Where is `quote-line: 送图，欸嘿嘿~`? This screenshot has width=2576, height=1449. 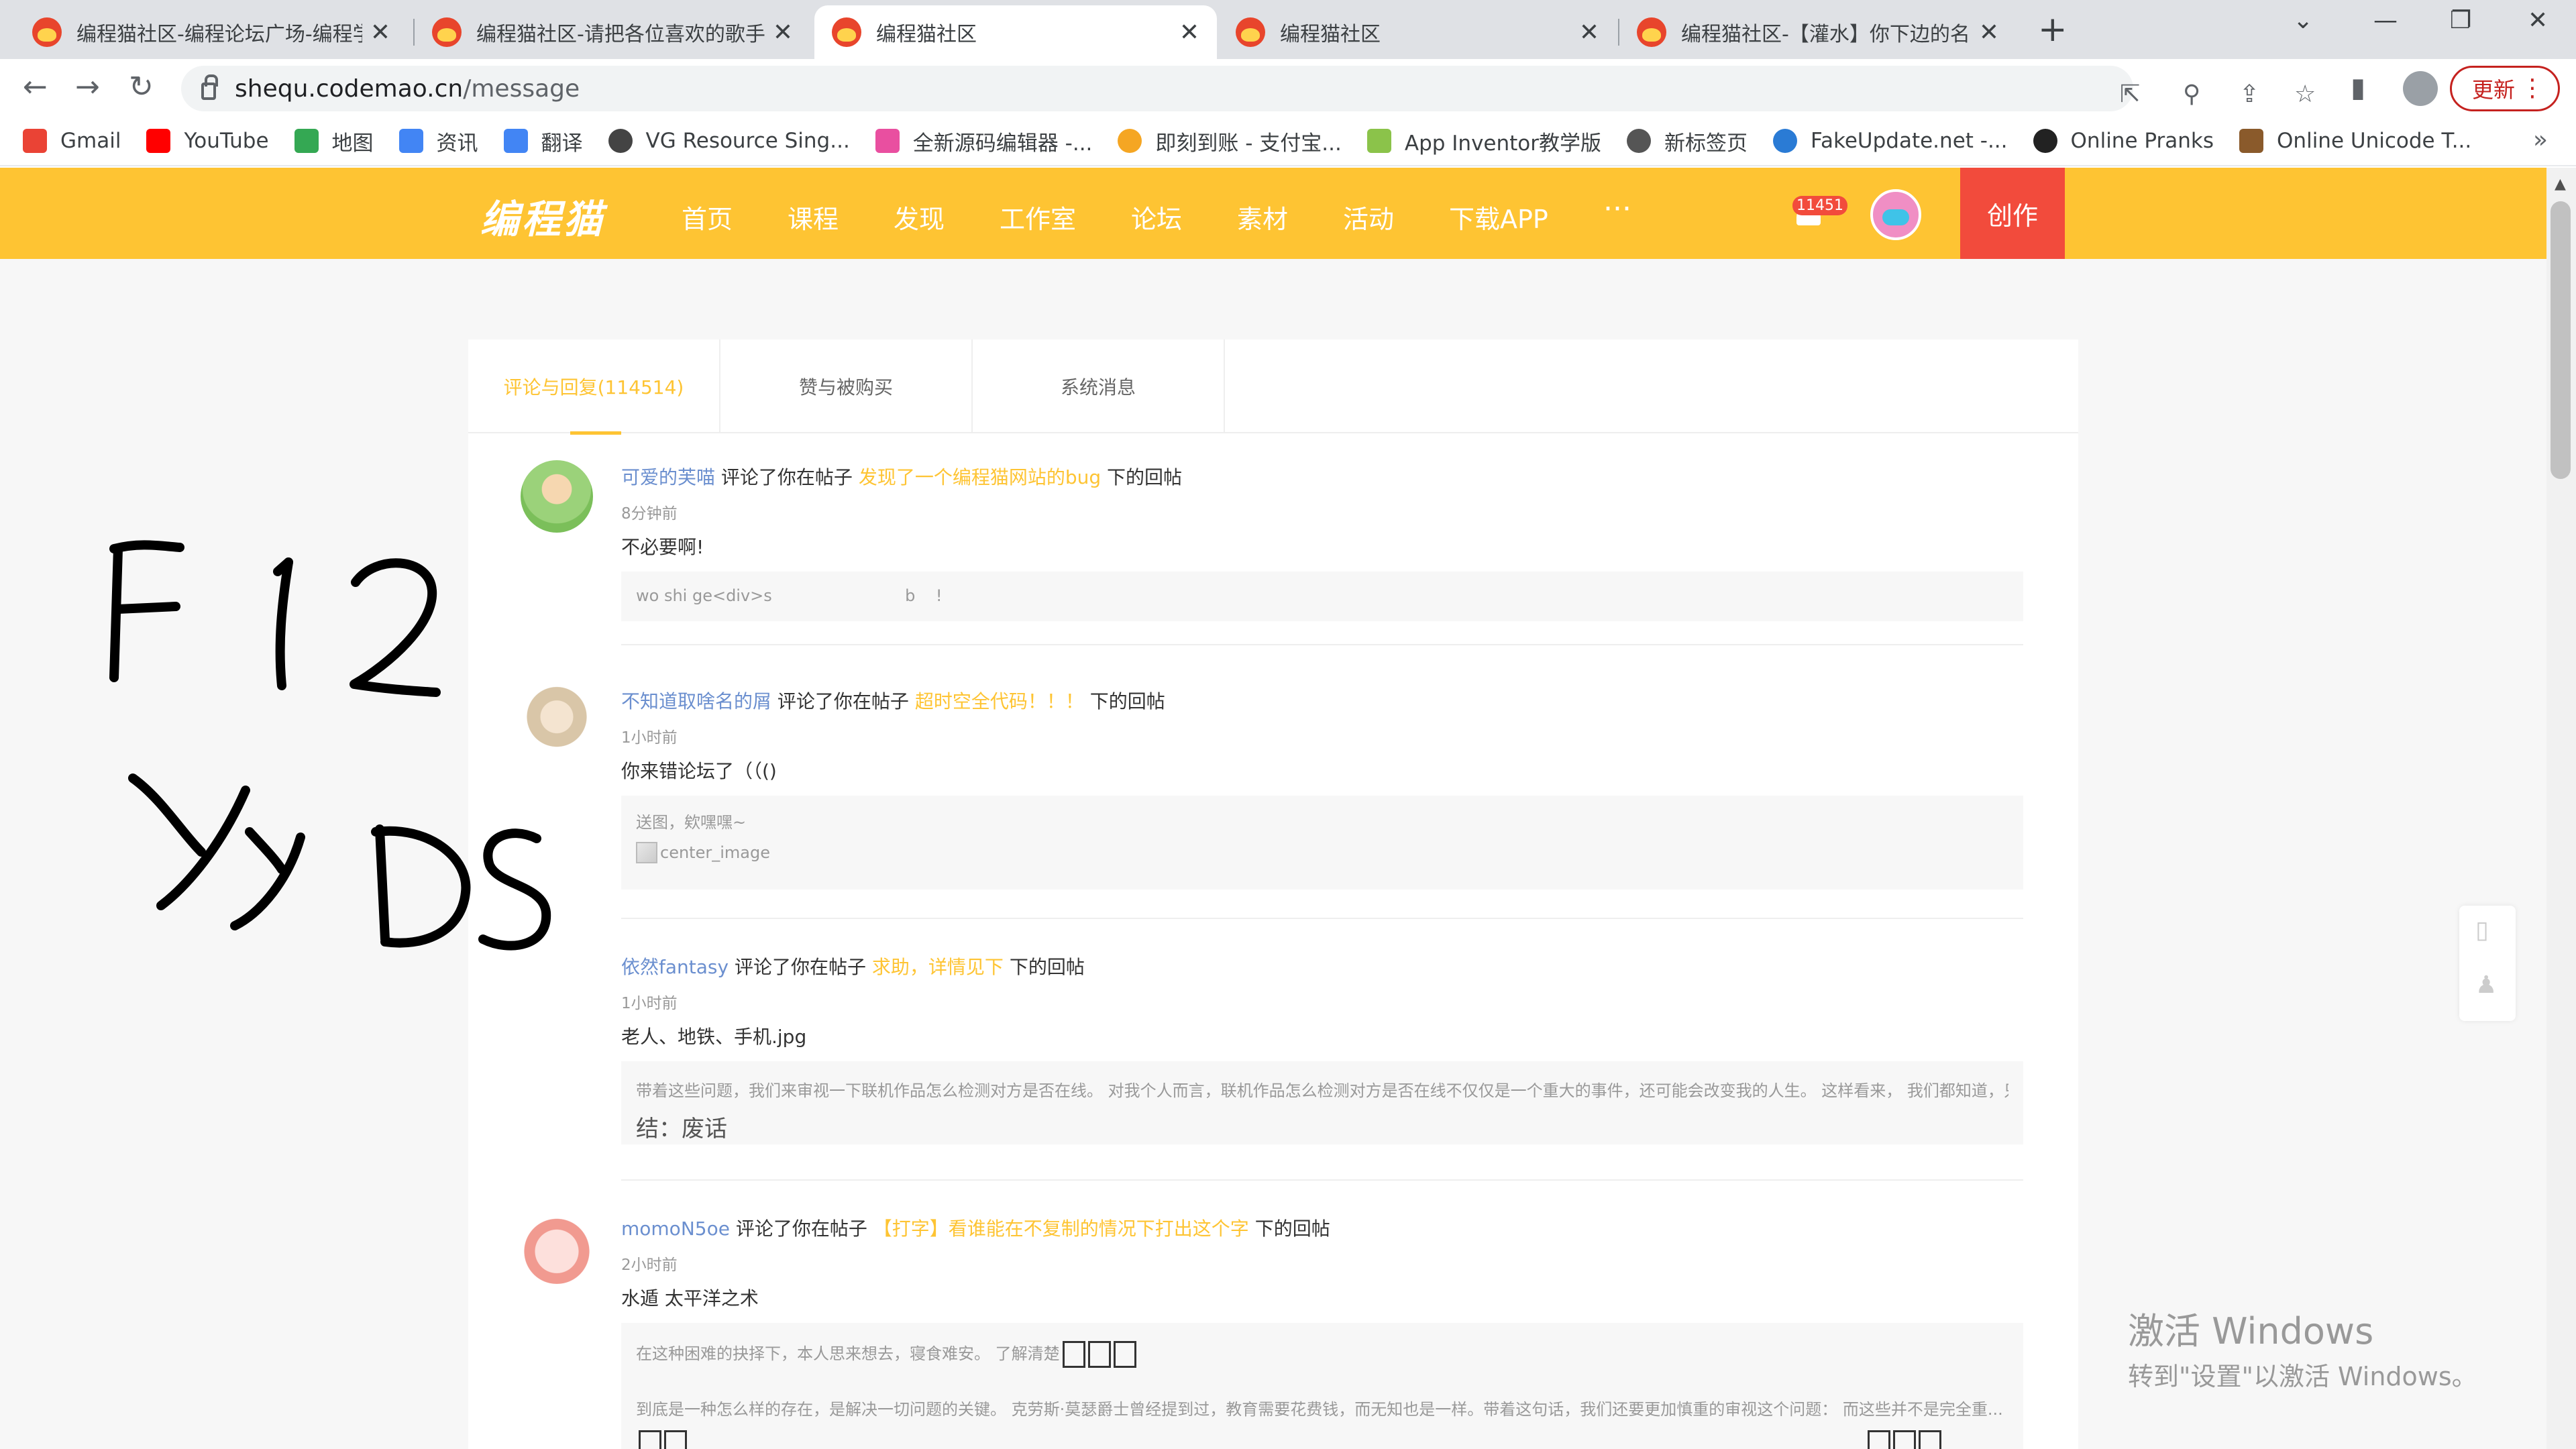
quote-line: 送图，欸嘿嘿~ is located at coordinates (691, 822).